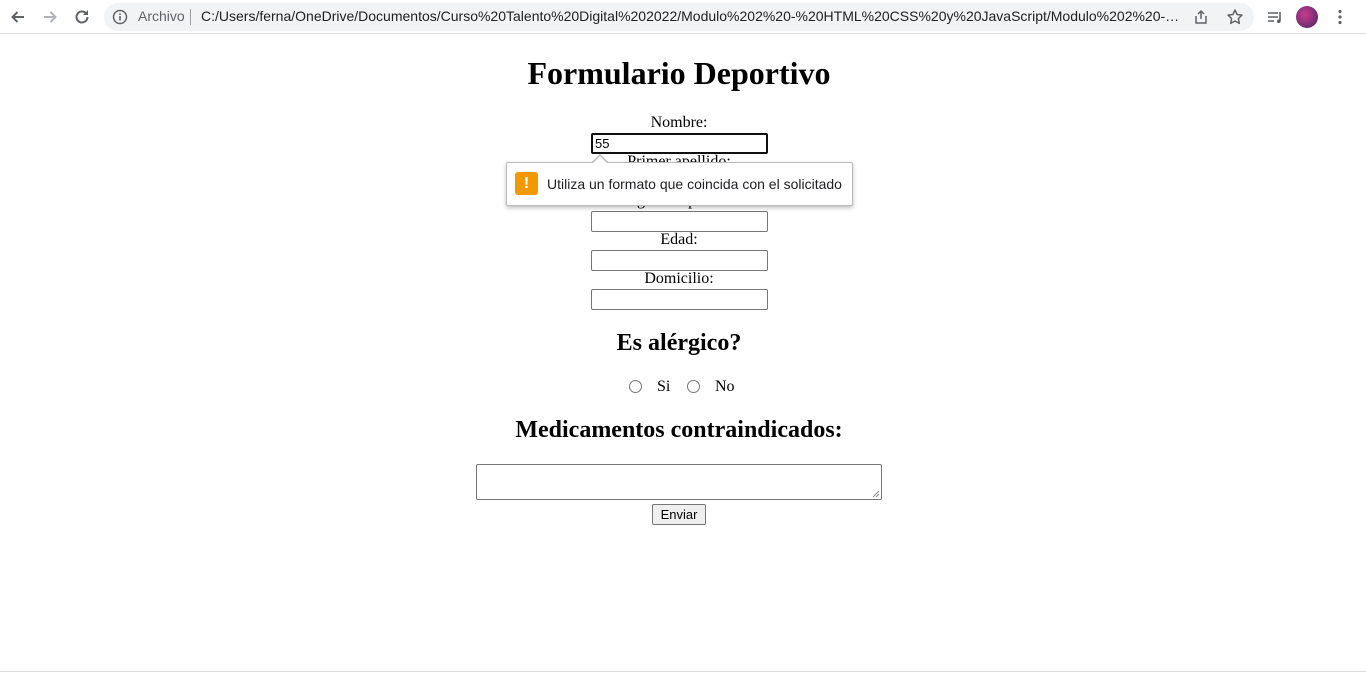 The width and height of the screenshot is (1366, 678). I want to click on segundo-apellido-input, so click(679, 221).